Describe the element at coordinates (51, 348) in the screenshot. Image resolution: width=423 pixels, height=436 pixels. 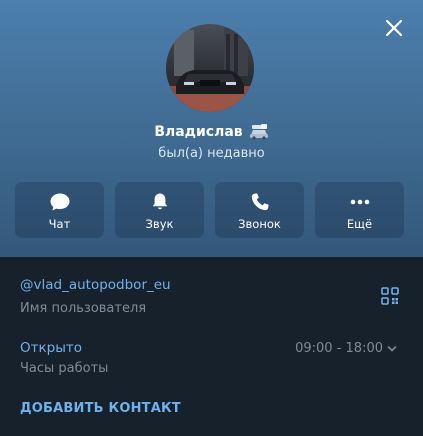
I see `business-status: Открыто` at that location.